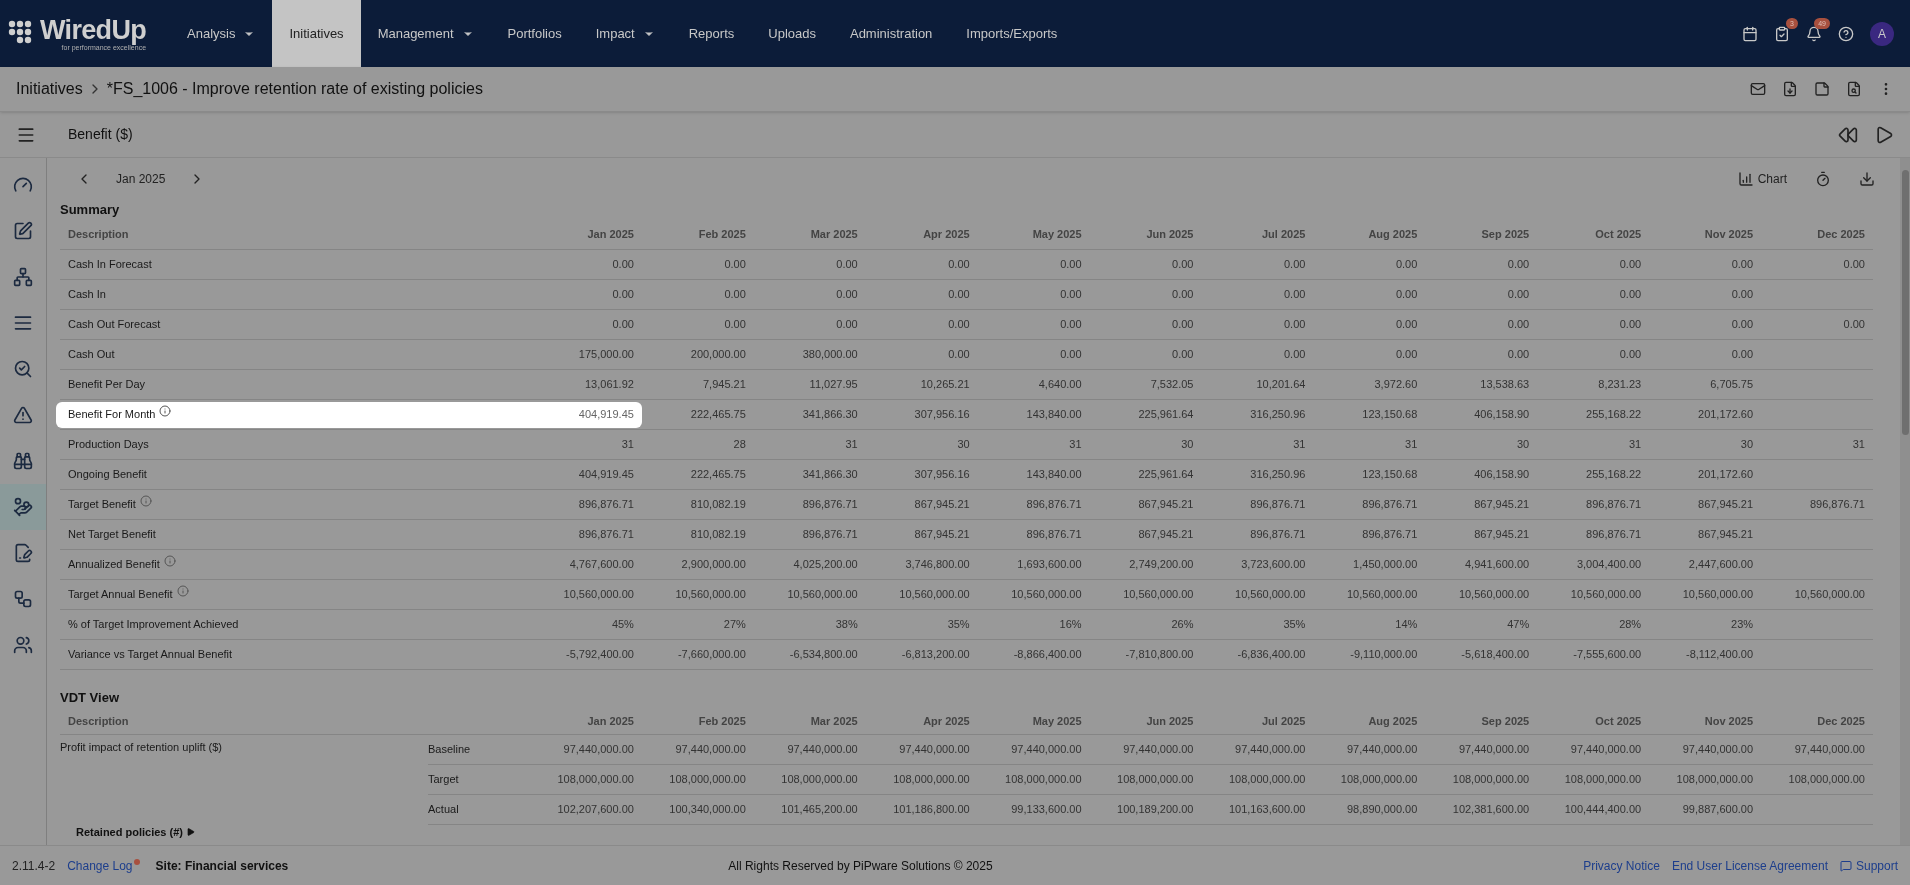 This screenshot has height=885, width=1910. What do you see at coordinates (937, 565) in the screenshot?
I see `table-cell-text: 3,746,800.00` at bounding box center [937, 565].